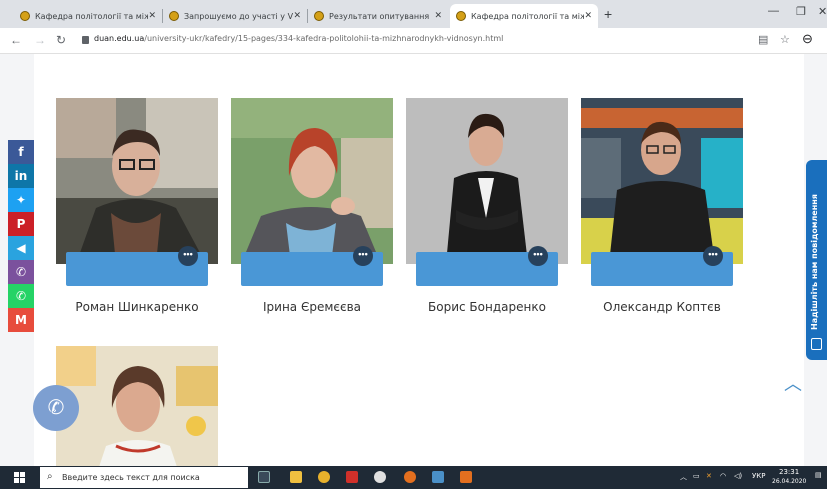 This screenshot has height=489, width=827. What do you see at coordinates (785, 39) in the screenshot?
I see `bookmark-star-icon: ☆` at bounding box center [785, 39].